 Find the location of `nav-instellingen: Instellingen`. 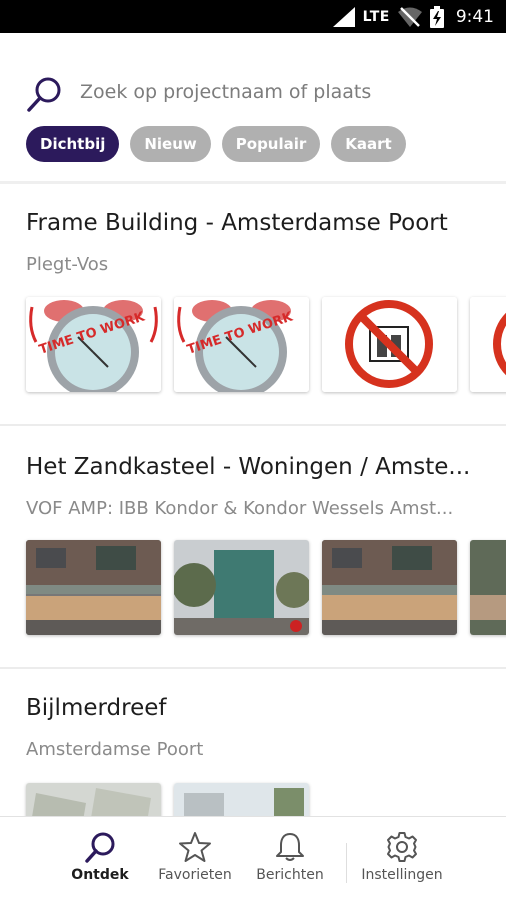

nav-instellingen: Instellingen is located at coordinates (402, 858).